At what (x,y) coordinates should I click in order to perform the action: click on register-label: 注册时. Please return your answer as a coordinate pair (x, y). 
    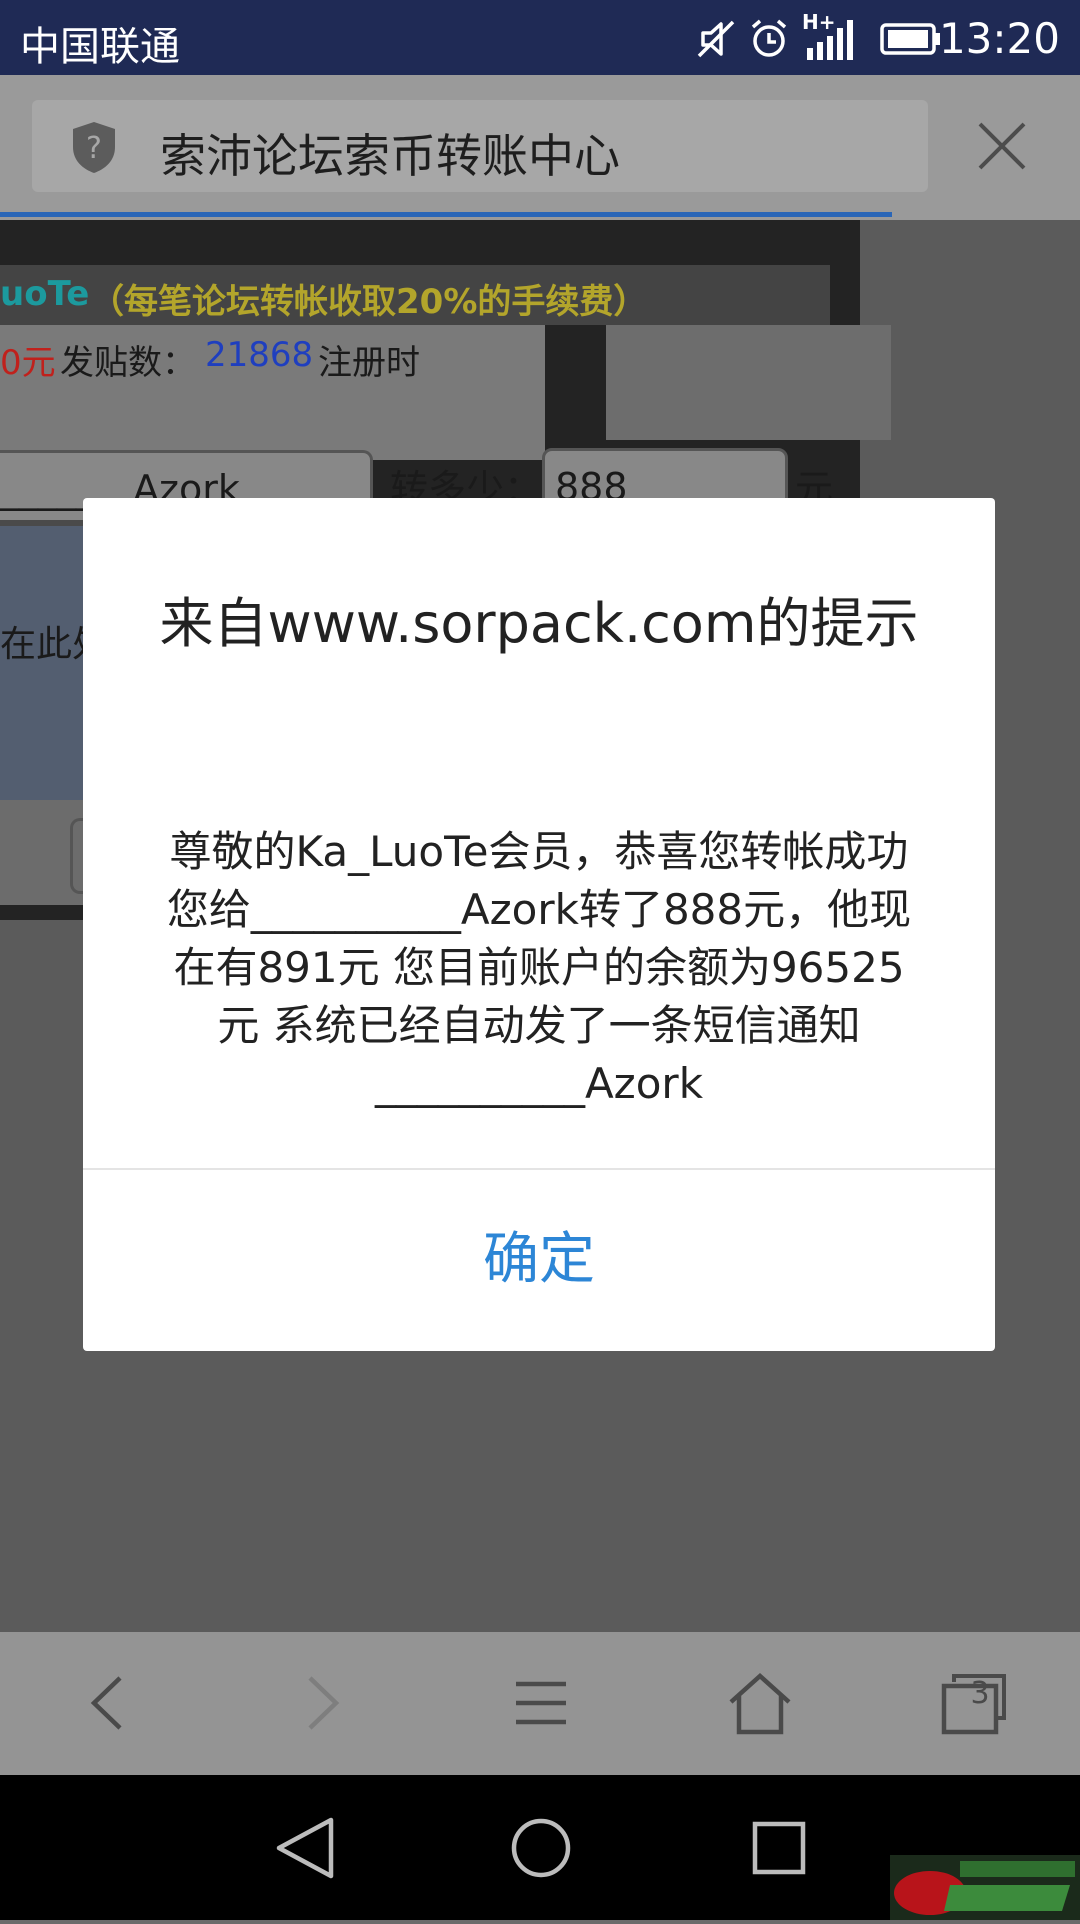
    Looking at the image, I should click on (369, 363).